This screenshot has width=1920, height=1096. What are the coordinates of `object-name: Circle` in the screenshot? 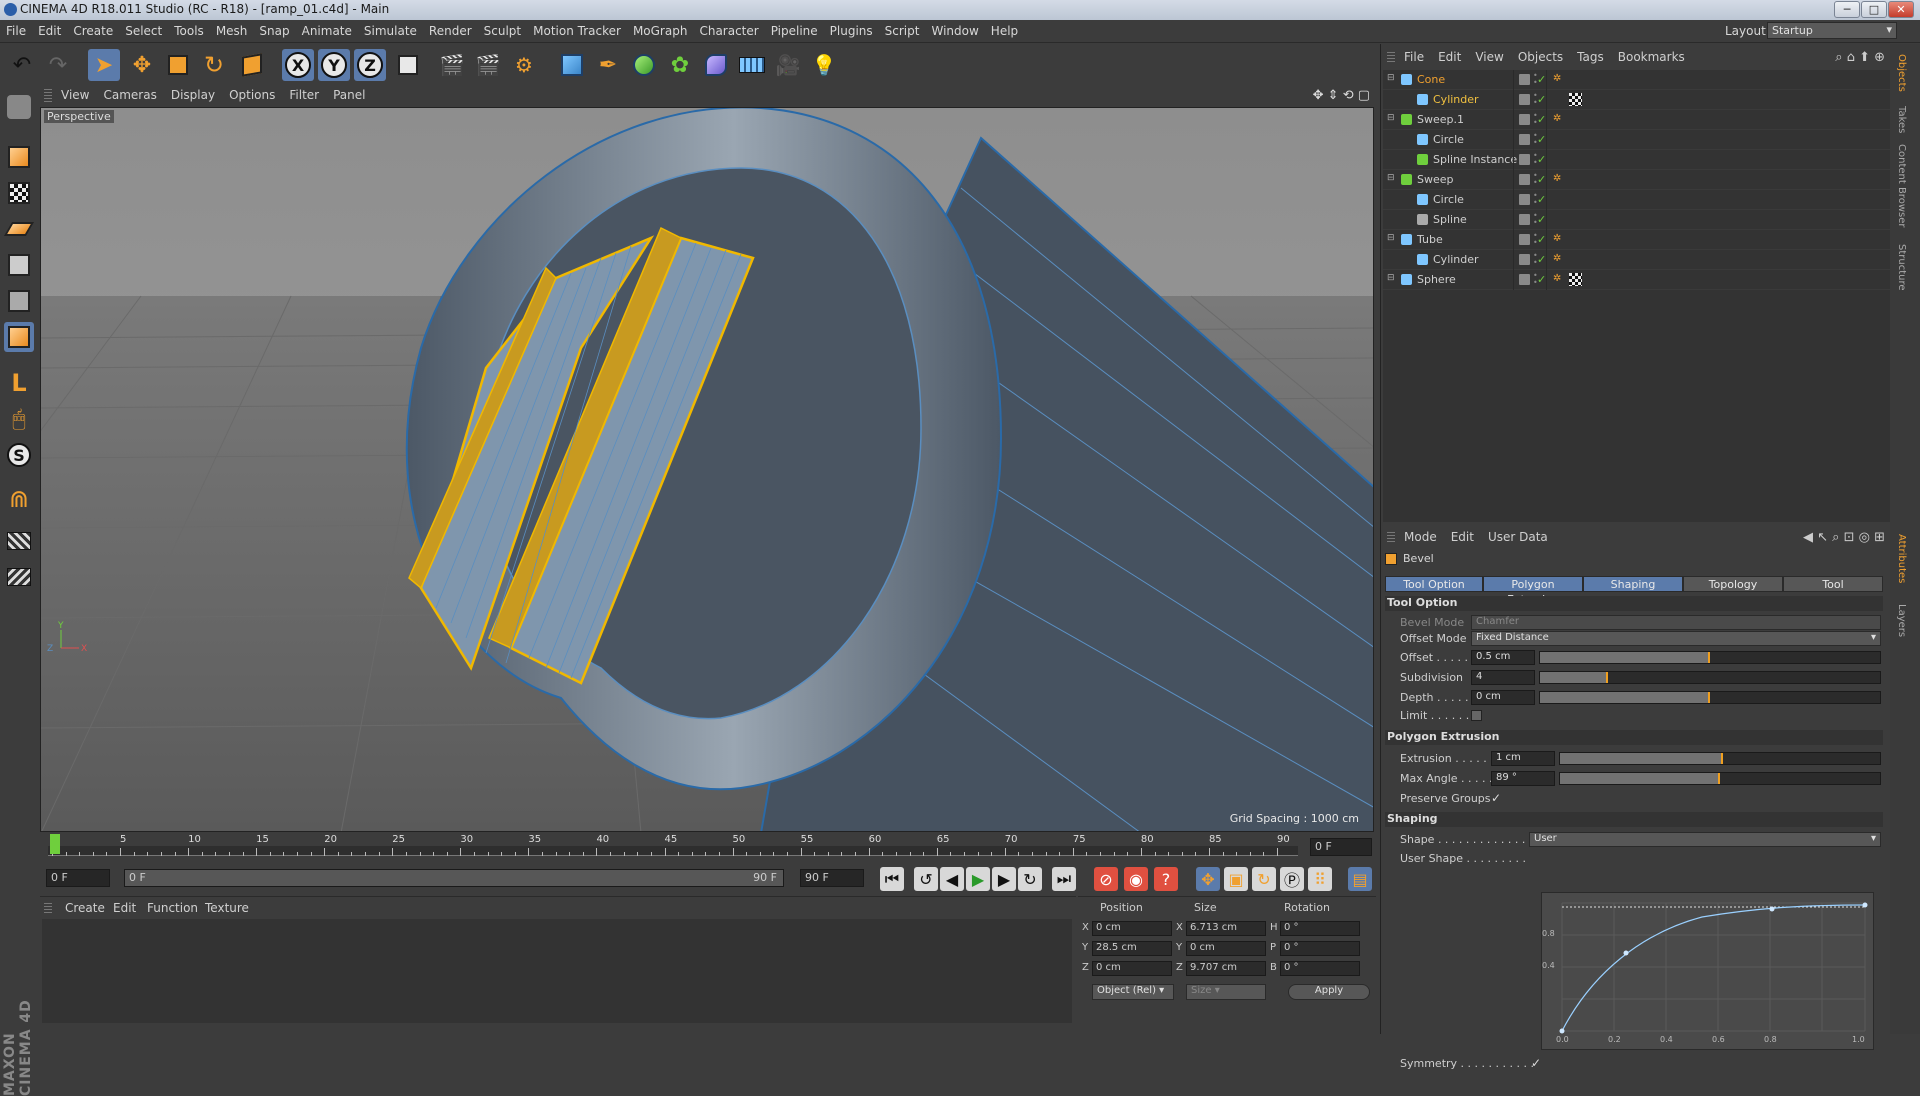 It's located at (1448, 199).